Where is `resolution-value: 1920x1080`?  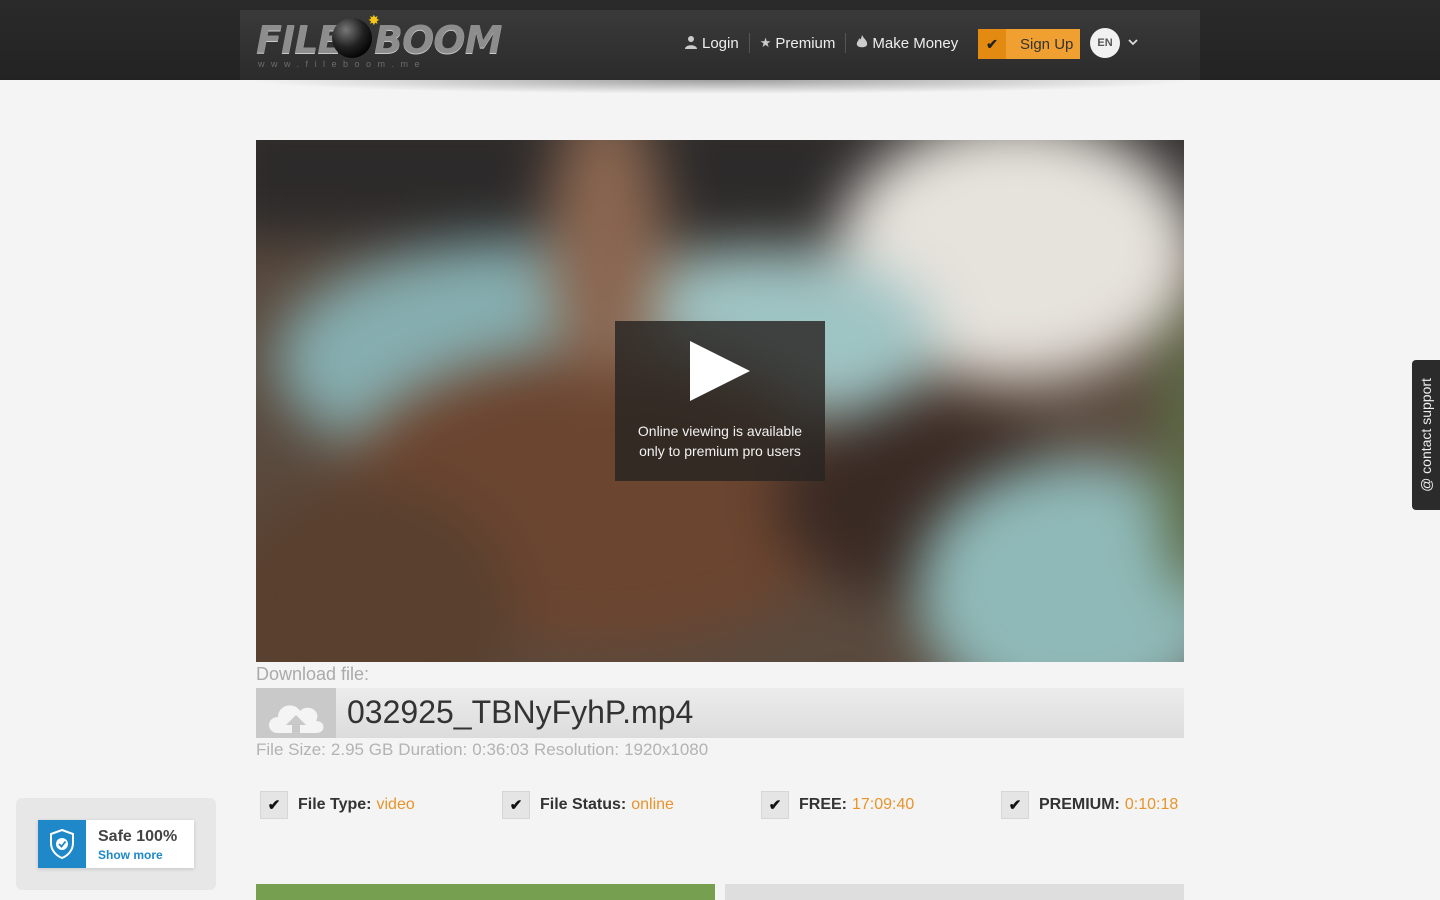
resolution-value: 1920x1080 is located at coordinates (666, 749).